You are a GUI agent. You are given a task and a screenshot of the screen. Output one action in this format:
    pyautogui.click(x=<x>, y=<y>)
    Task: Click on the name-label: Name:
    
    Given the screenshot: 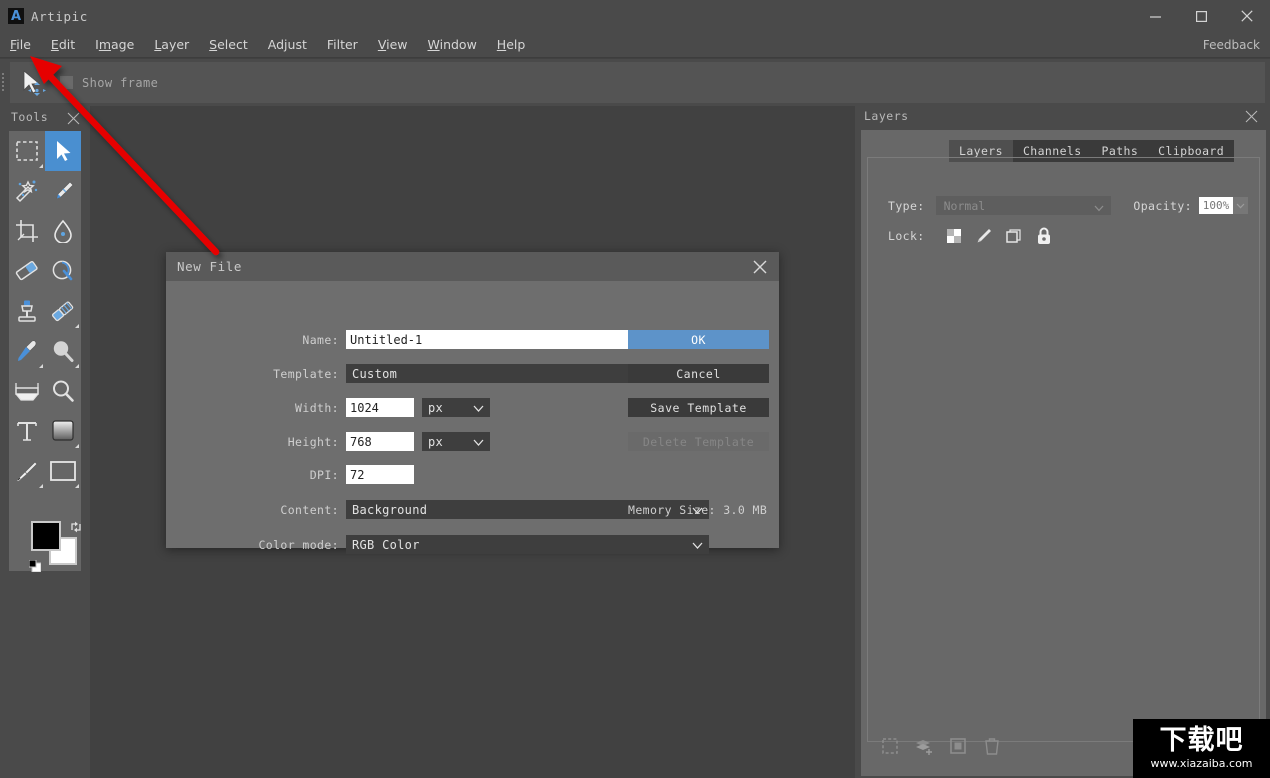 What is the action you would take?
    pyautogui.click(x=320, y=339)
    